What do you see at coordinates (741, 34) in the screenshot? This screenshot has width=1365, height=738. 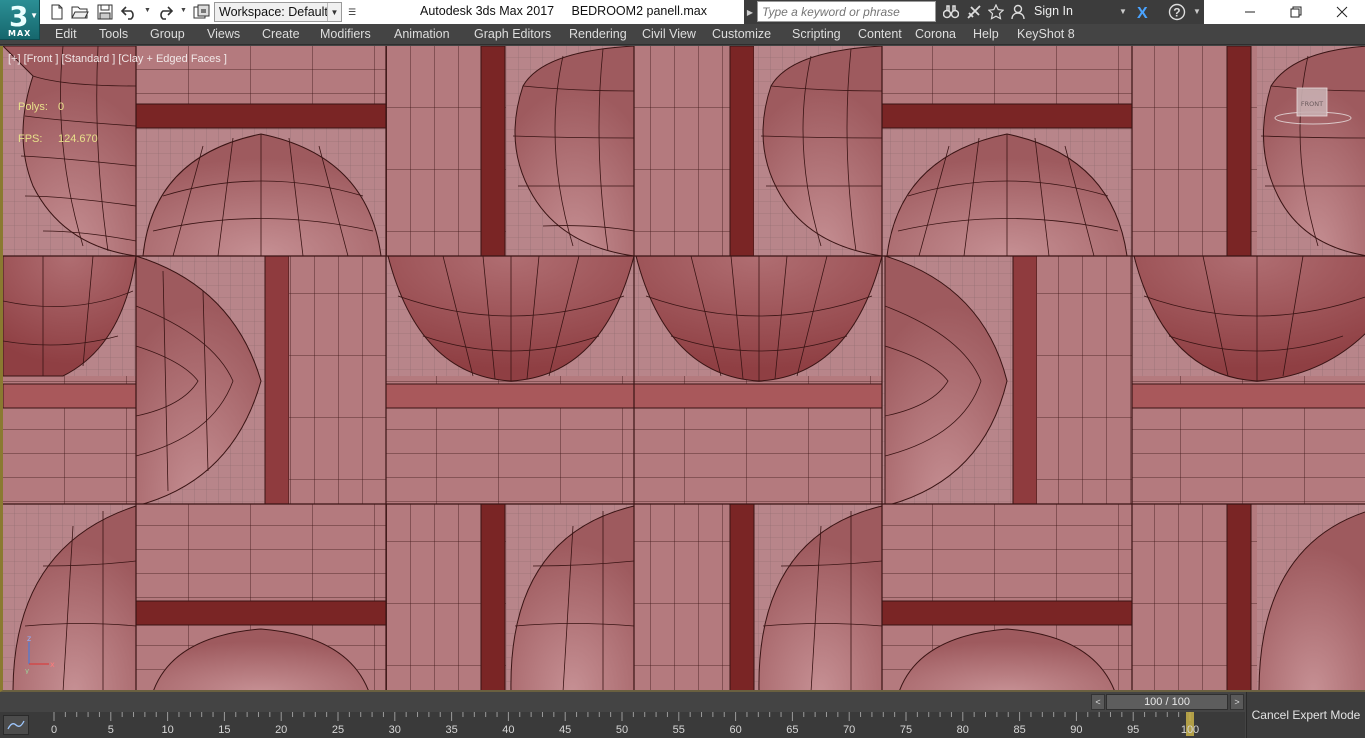 I see `menu-customize: Customize` at bounding box center [741, 34].